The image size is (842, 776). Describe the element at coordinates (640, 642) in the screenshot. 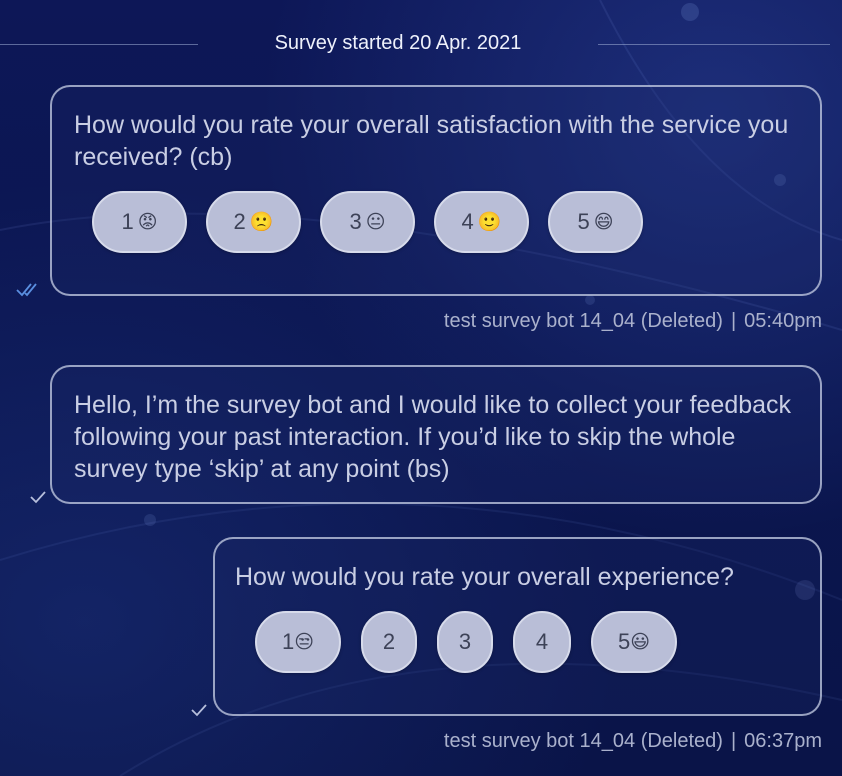

I see `grinning-face-big-eyes-icon: 😃` at that location.